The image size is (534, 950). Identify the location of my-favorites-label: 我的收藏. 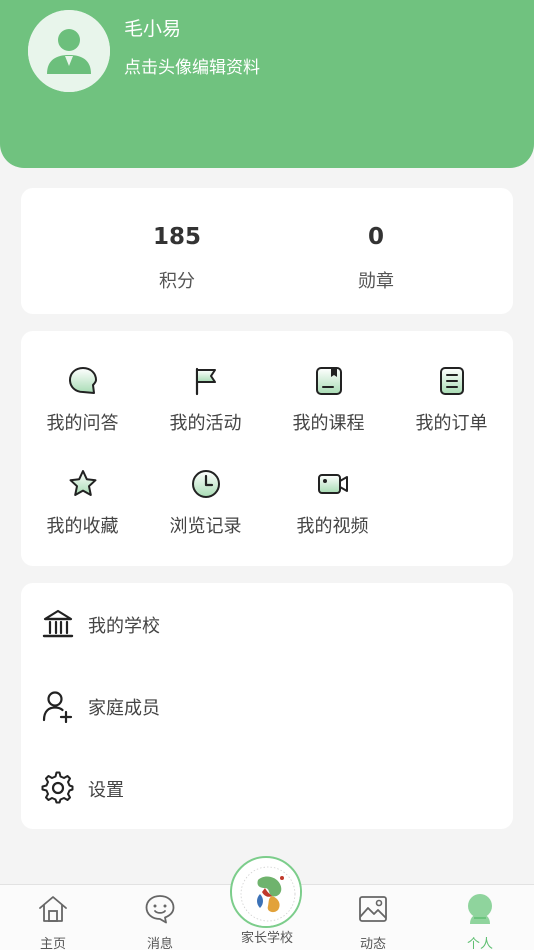
(82, 526).